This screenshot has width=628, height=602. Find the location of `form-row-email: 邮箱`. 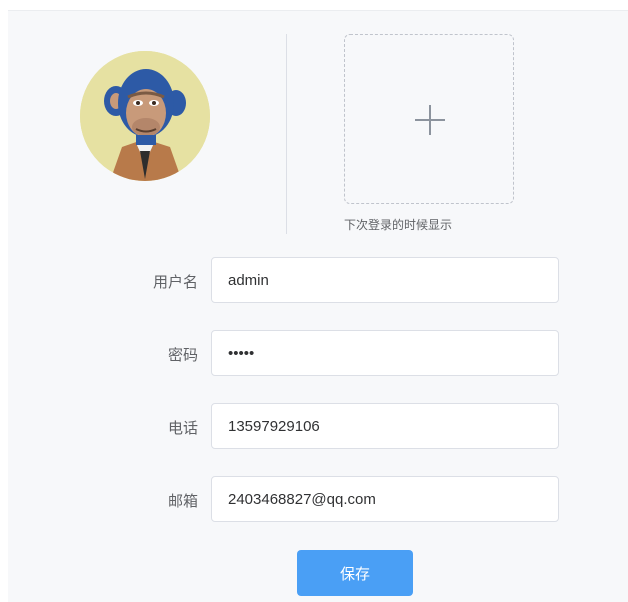

form-row-email: 邮箱 is located at coordinates (314, 499).